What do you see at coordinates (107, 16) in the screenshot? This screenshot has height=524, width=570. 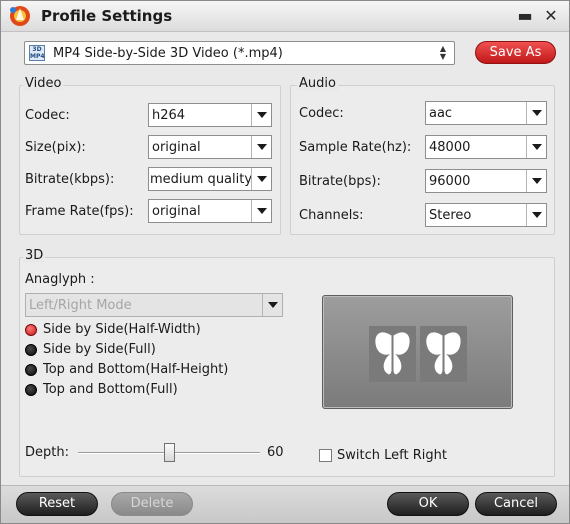 I see `window-title: Profile Settings` at bounding box center [107, 16].